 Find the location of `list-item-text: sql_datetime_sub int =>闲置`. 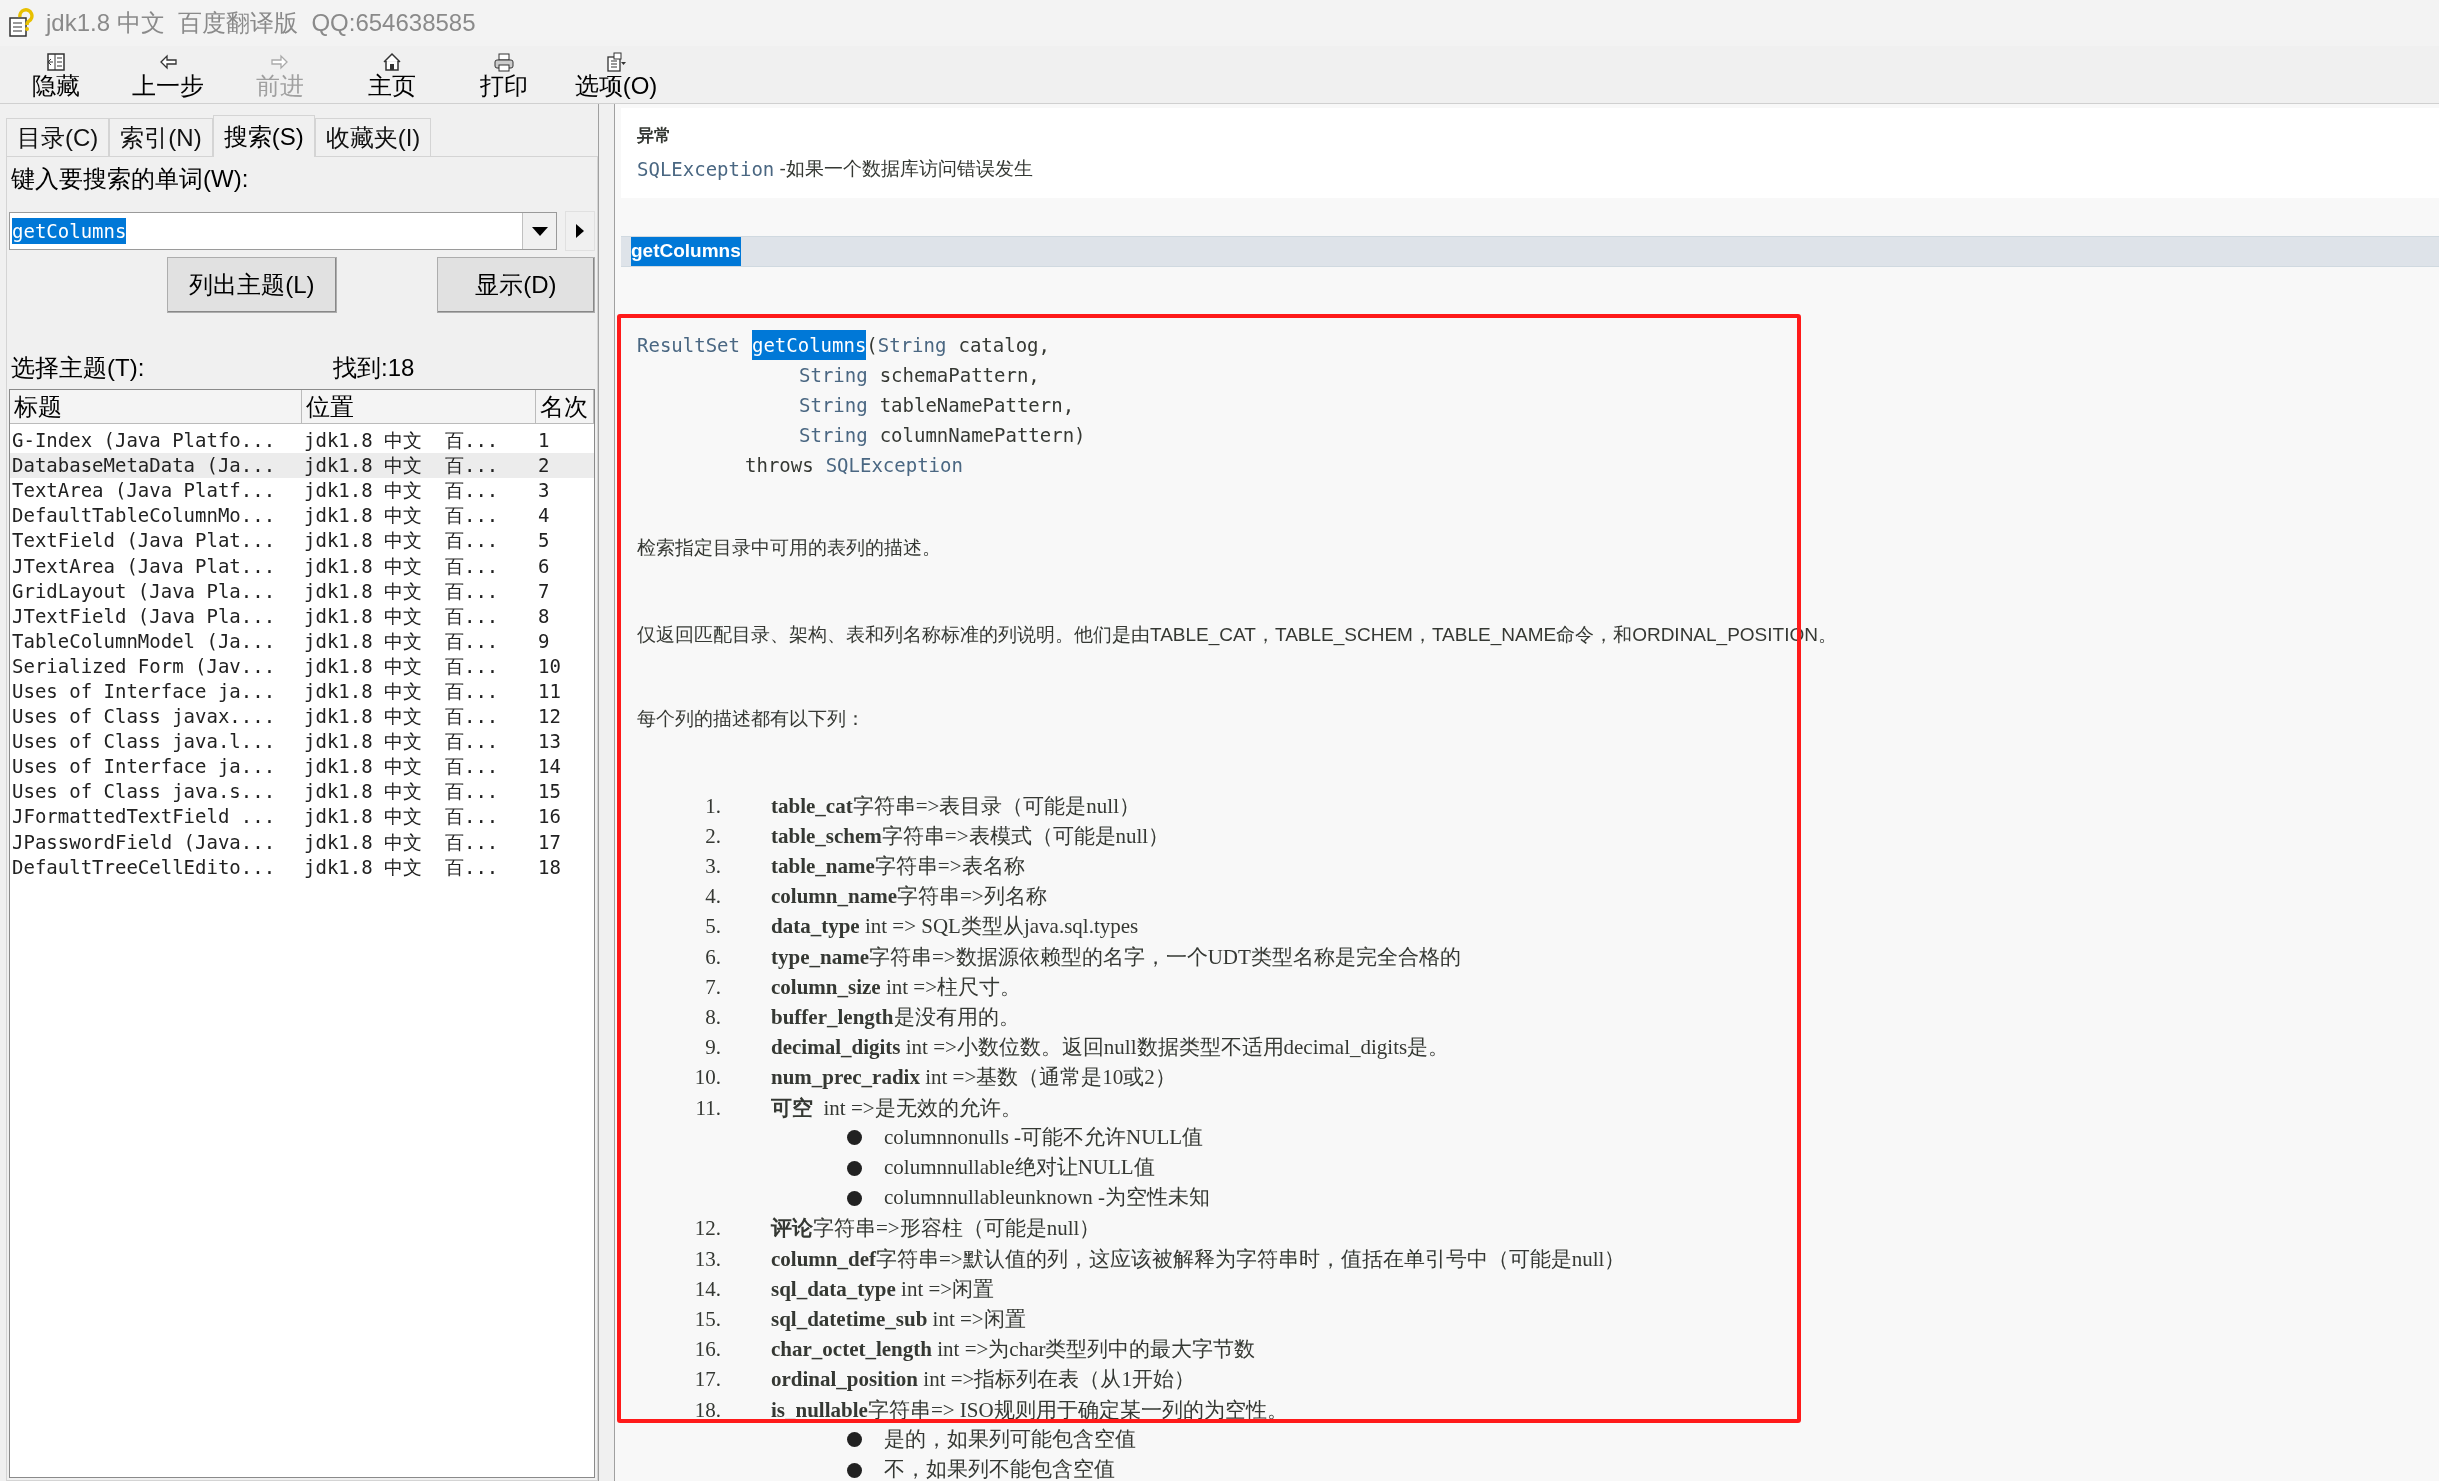

list-item-text: sql_datetime_sub int =>闲置 is located at coordinates (898, 1319).